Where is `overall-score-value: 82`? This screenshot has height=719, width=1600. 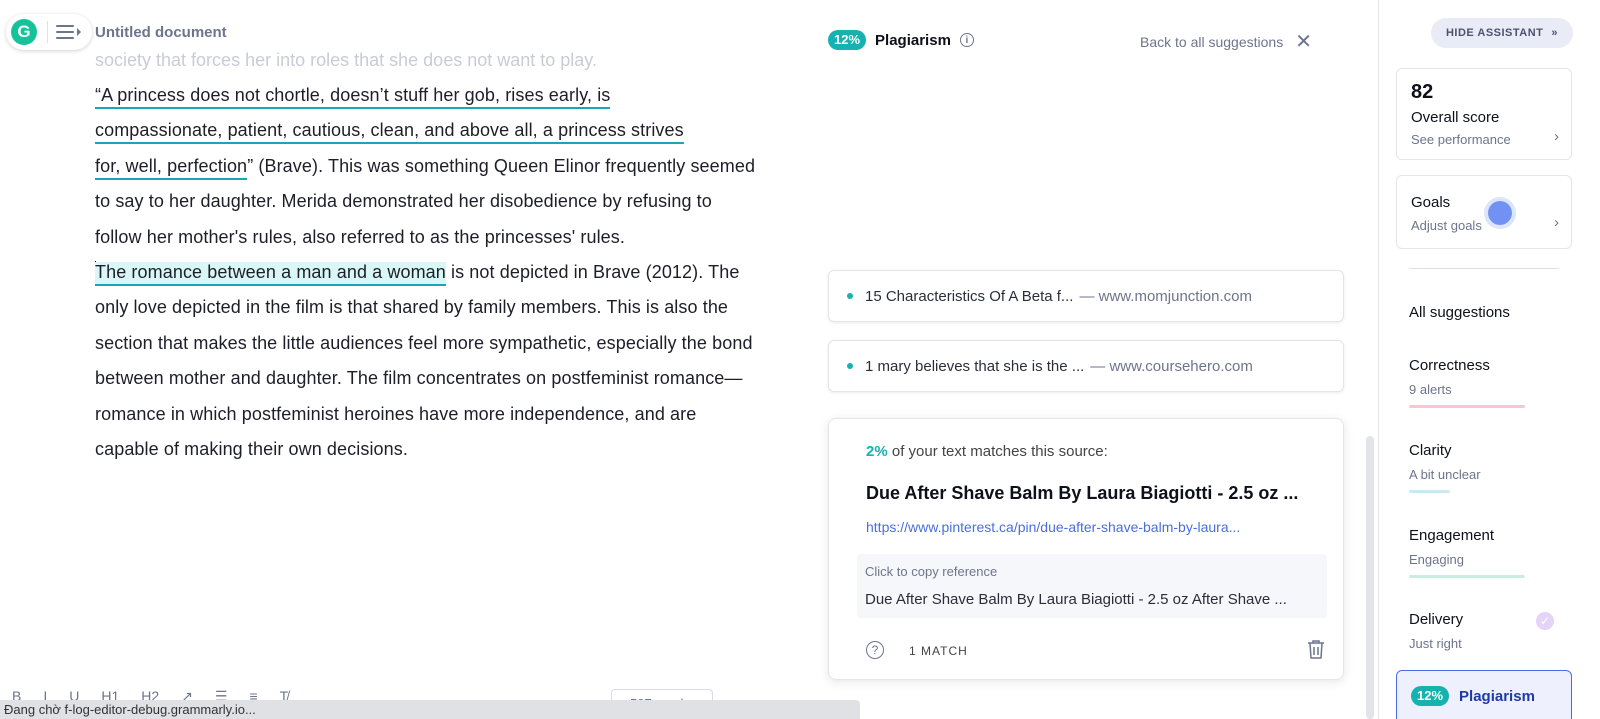 overall-score-value: 82 is located at coordinates (1422, 92).